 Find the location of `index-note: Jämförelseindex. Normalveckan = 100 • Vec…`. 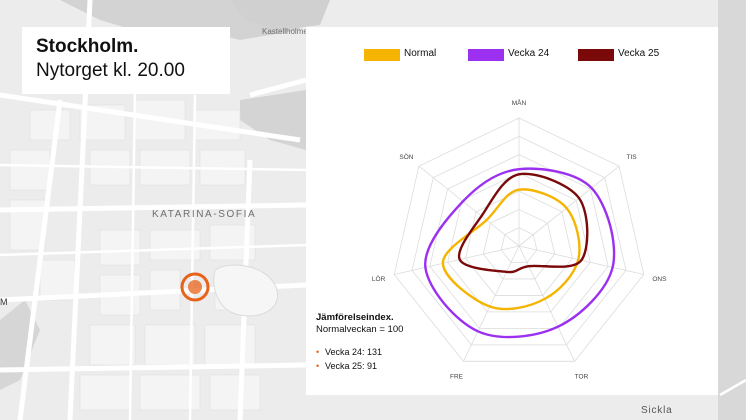

index-note: Jämförelseindex. Normalveckan = 100 • Vec… is located at coordinates (381, 343).